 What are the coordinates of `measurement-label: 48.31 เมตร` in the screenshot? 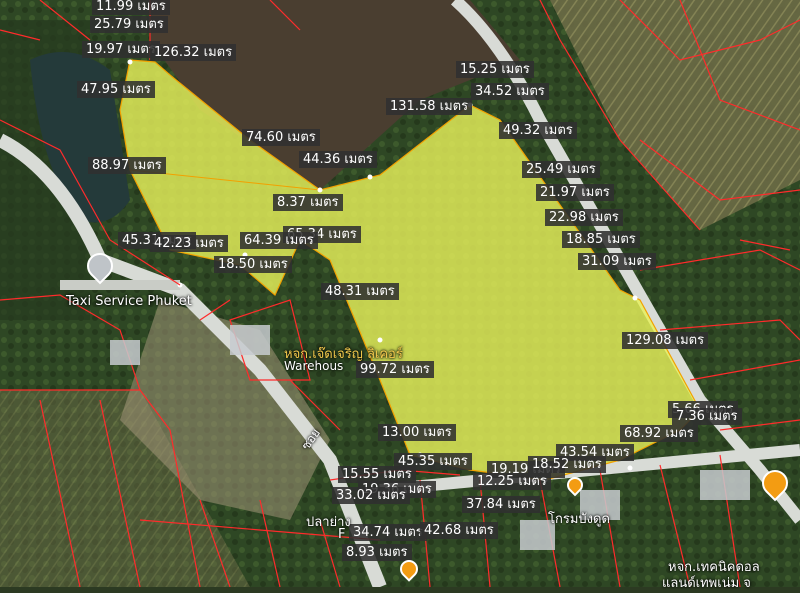 It's located at (360, 291).